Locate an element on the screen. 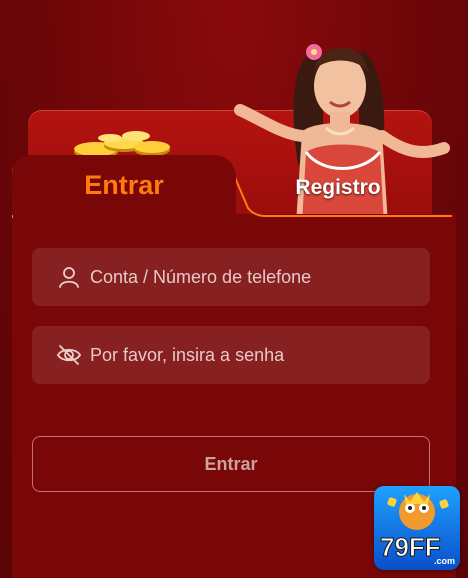 The image size is (468, 578). eye-off-icon is located at coordinates (69, 355).